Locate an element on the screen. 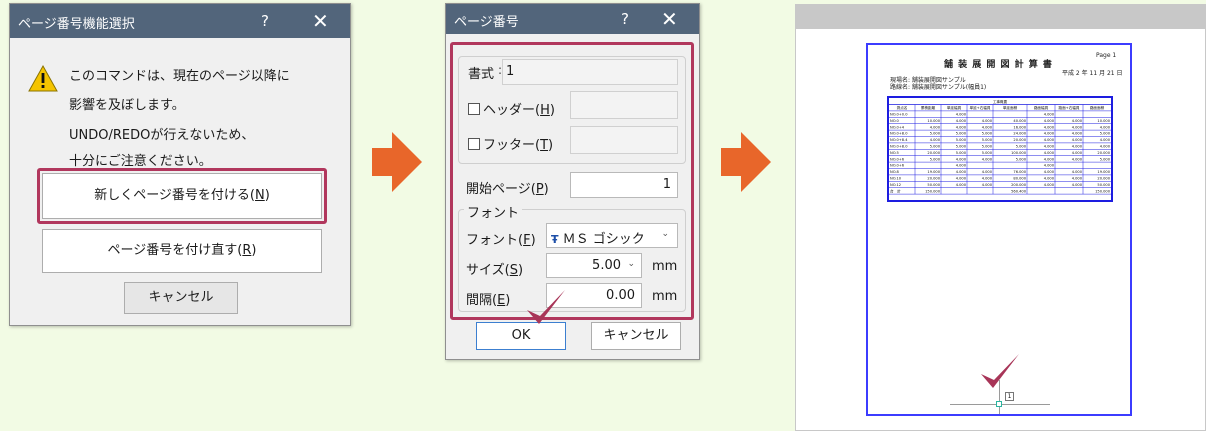 This screenshot has width=1206, height=431. size-accesskey: S is located at coordinates (513, 270).